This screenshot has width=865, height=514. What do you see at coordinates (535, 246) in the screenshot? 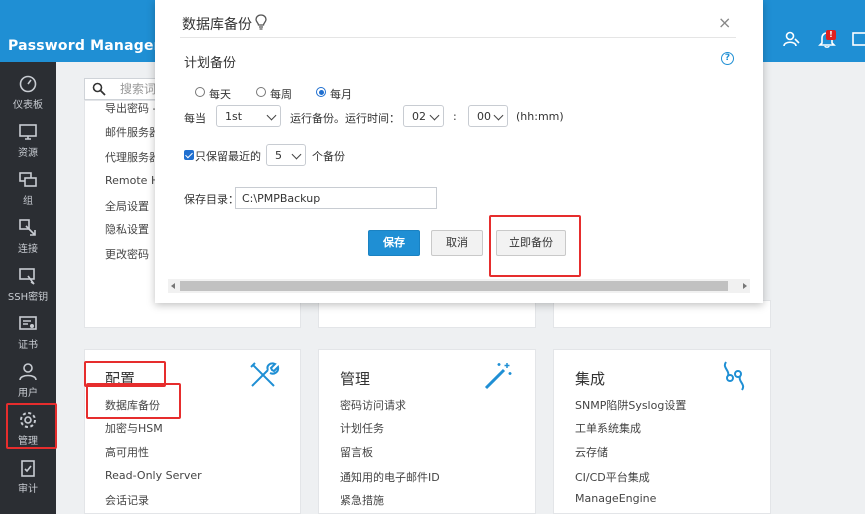
I see `highlight-box-backup-now` at bounding box center [535, 246].